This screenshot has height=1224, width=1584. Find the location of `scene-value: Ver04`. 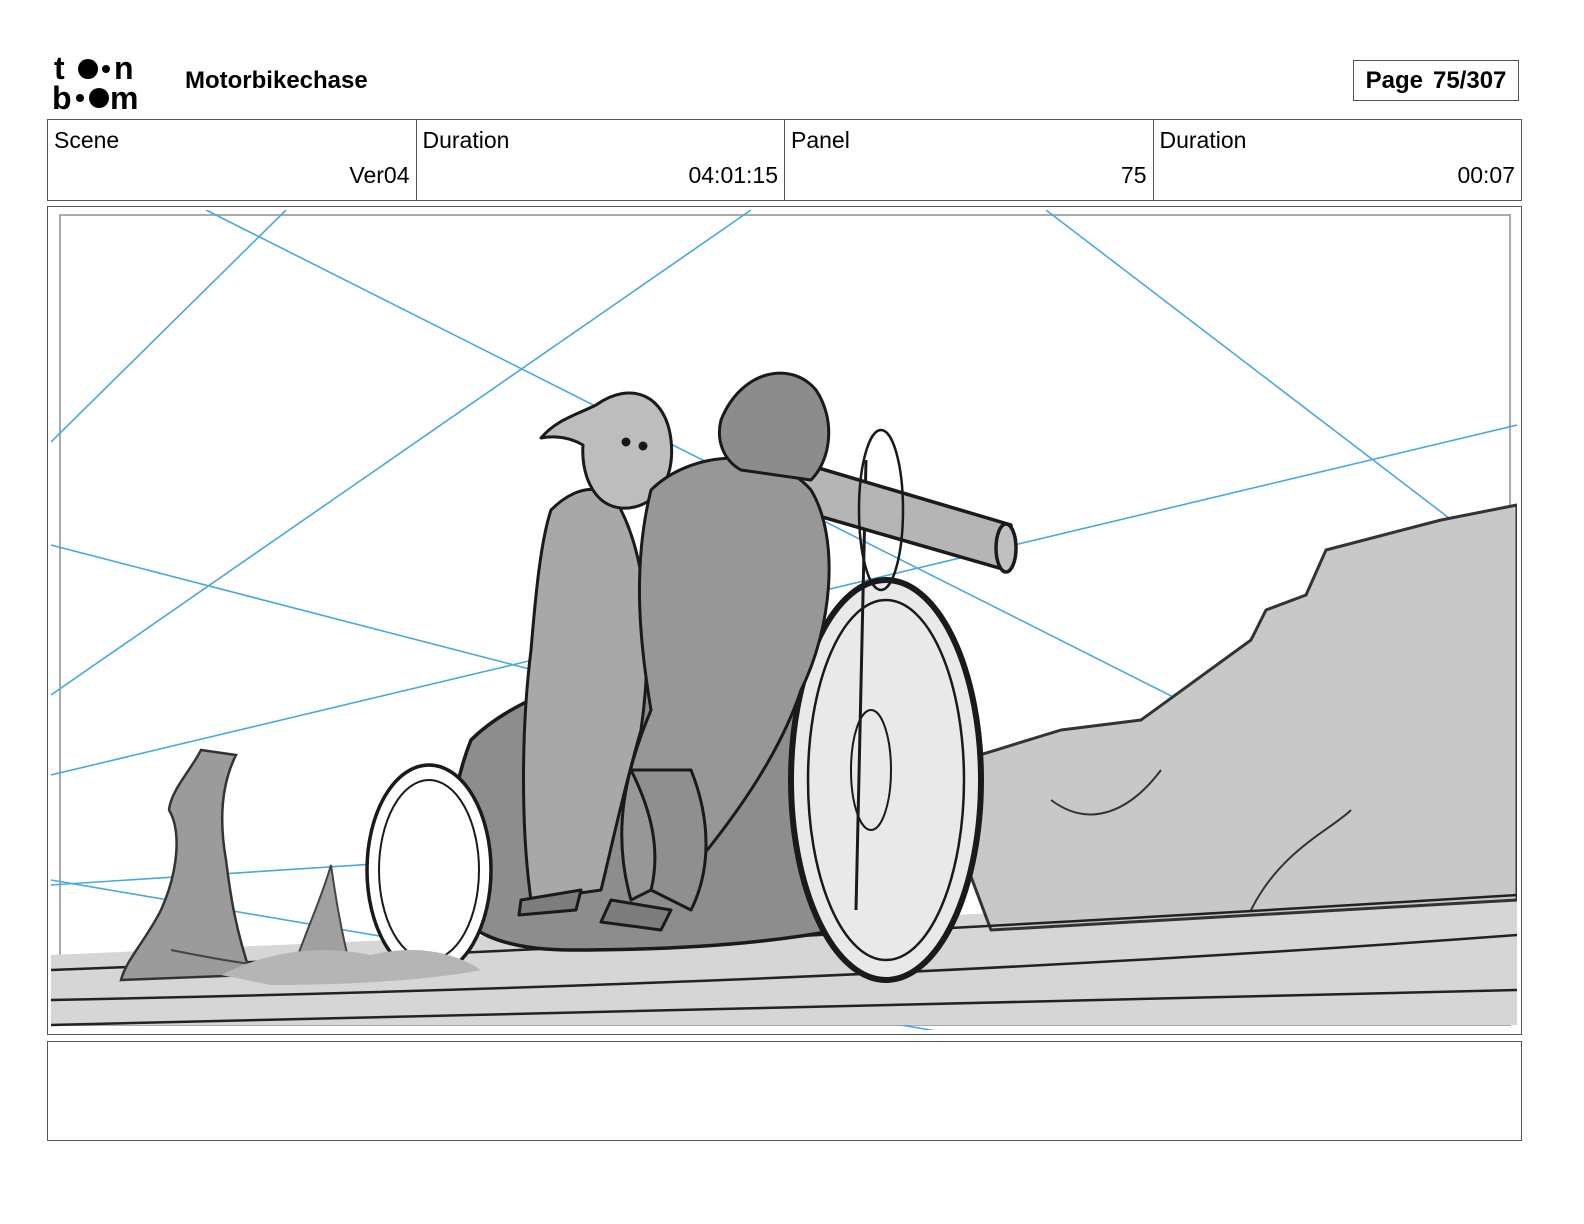

scene-value: Ver04 is located at coordinates (379, 175).